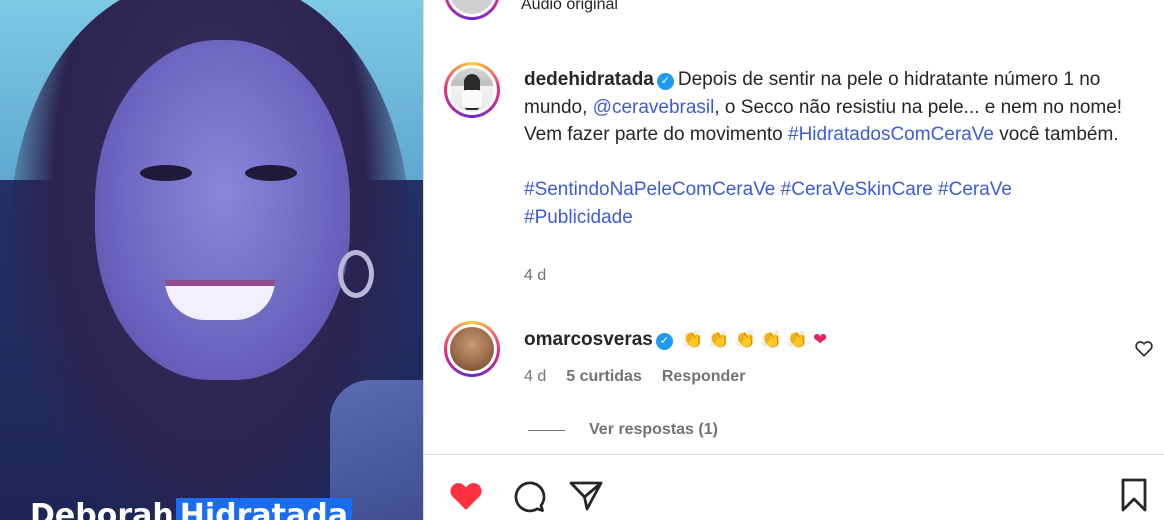 This screenshot has width=1164, height=520. I want to click on reply-button: Responder, so click(704, 377).